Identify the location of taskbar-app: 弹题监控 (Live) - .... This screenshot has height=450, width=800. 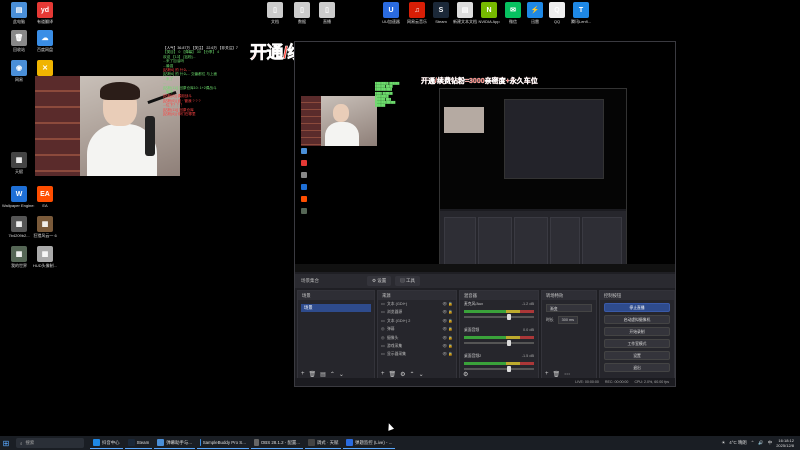
(369, 443).